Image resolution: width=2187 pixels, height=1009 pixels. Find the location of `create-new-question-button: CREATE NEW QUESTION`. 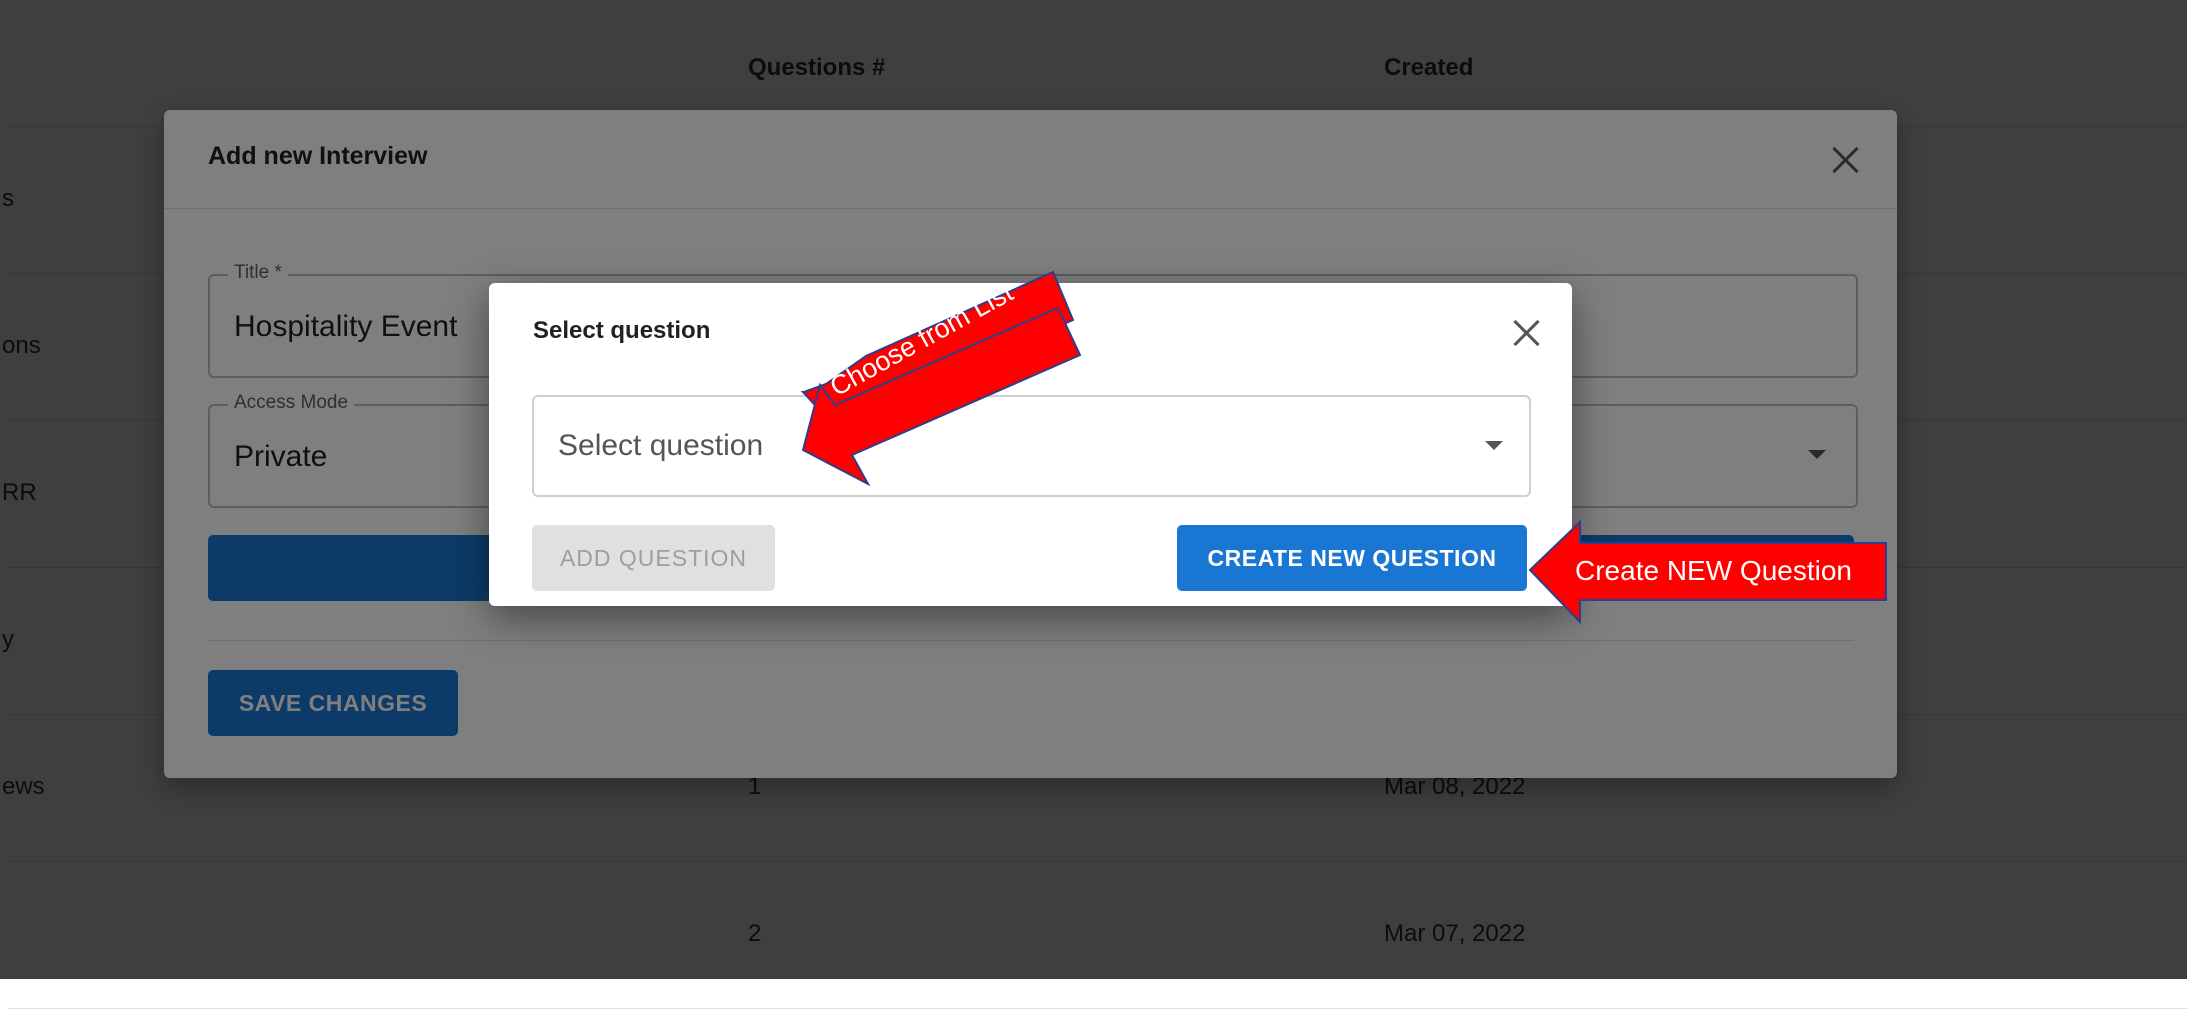

create-new-question-button: CREATE NEW QUESTION is located at coordinates (1352, 558).